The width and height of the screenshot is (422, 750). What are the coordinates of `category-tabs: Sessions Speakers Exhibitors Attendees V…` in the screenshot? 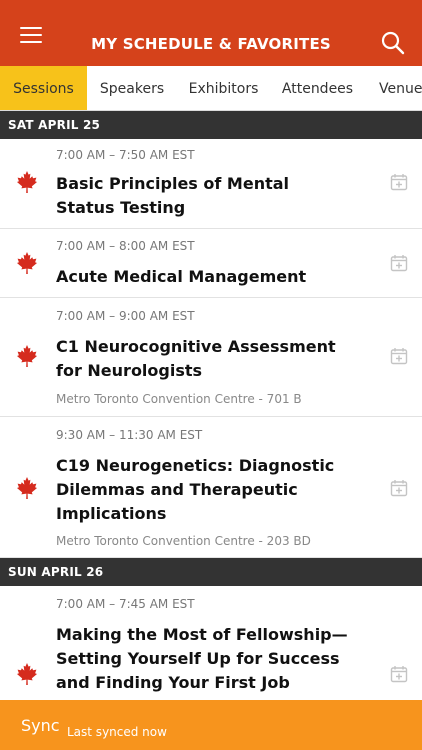 It's located at (211, 88).